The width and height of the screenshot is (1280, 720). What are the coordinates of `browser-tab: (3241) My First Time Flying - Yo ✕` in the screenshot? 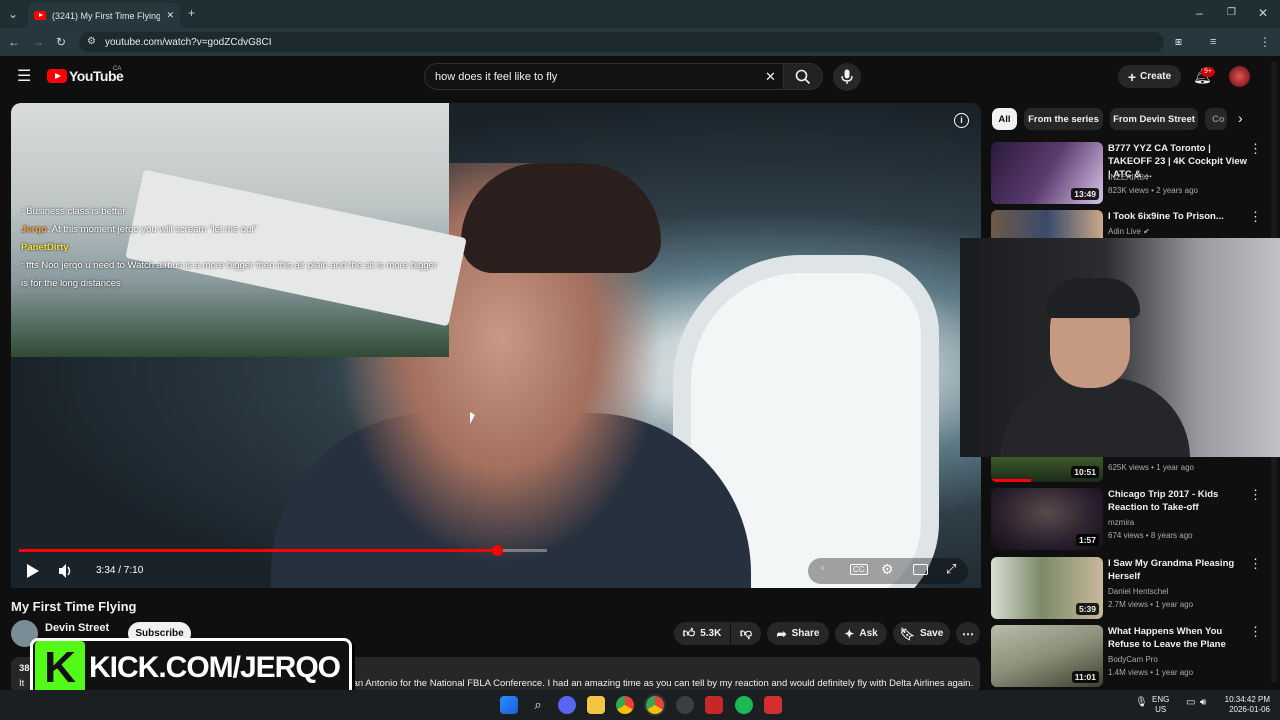 It's located at (104, 15).